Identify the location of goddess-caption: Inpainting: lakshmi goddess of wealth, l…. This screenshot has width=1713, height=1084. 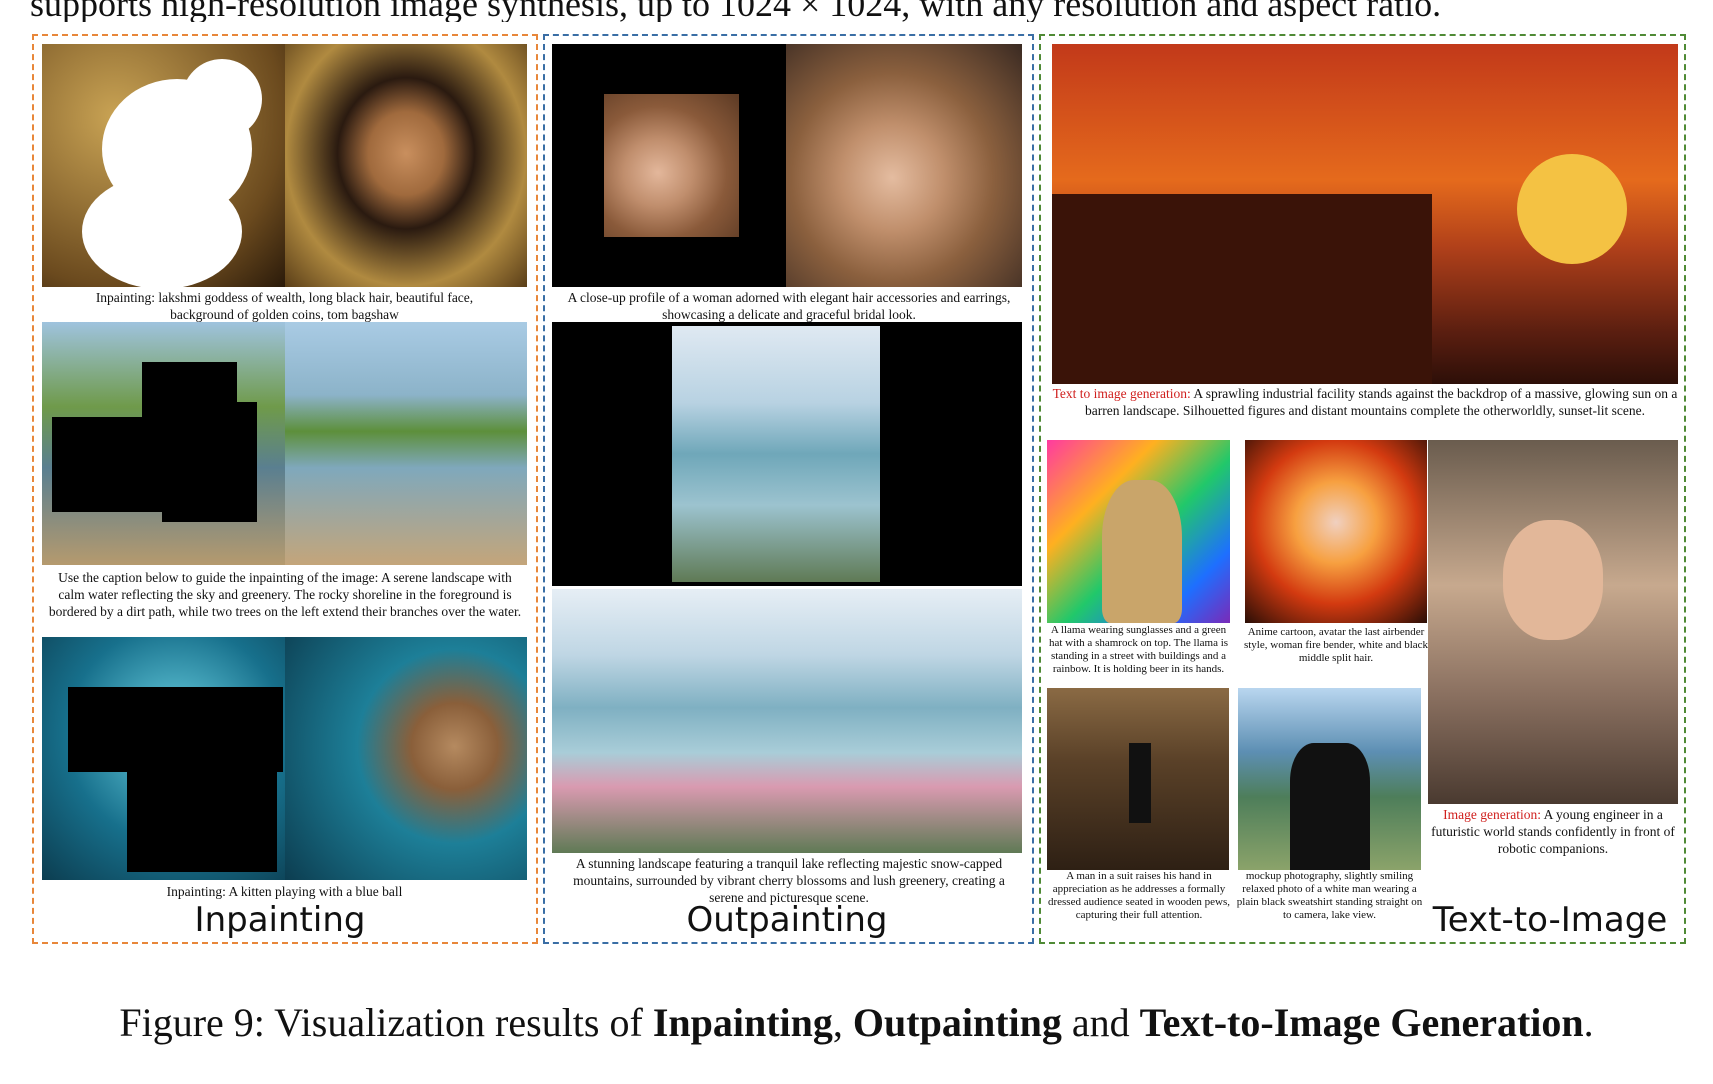
(284, 306).